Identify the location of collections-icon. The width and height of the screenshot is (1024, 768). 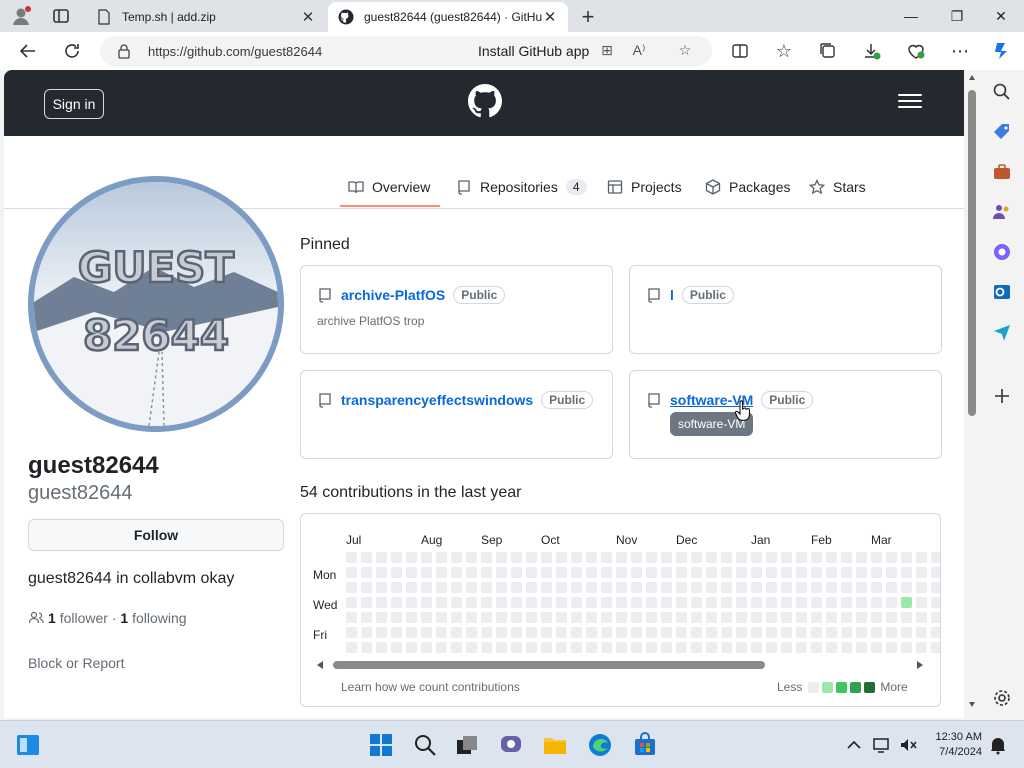
(828, 51).